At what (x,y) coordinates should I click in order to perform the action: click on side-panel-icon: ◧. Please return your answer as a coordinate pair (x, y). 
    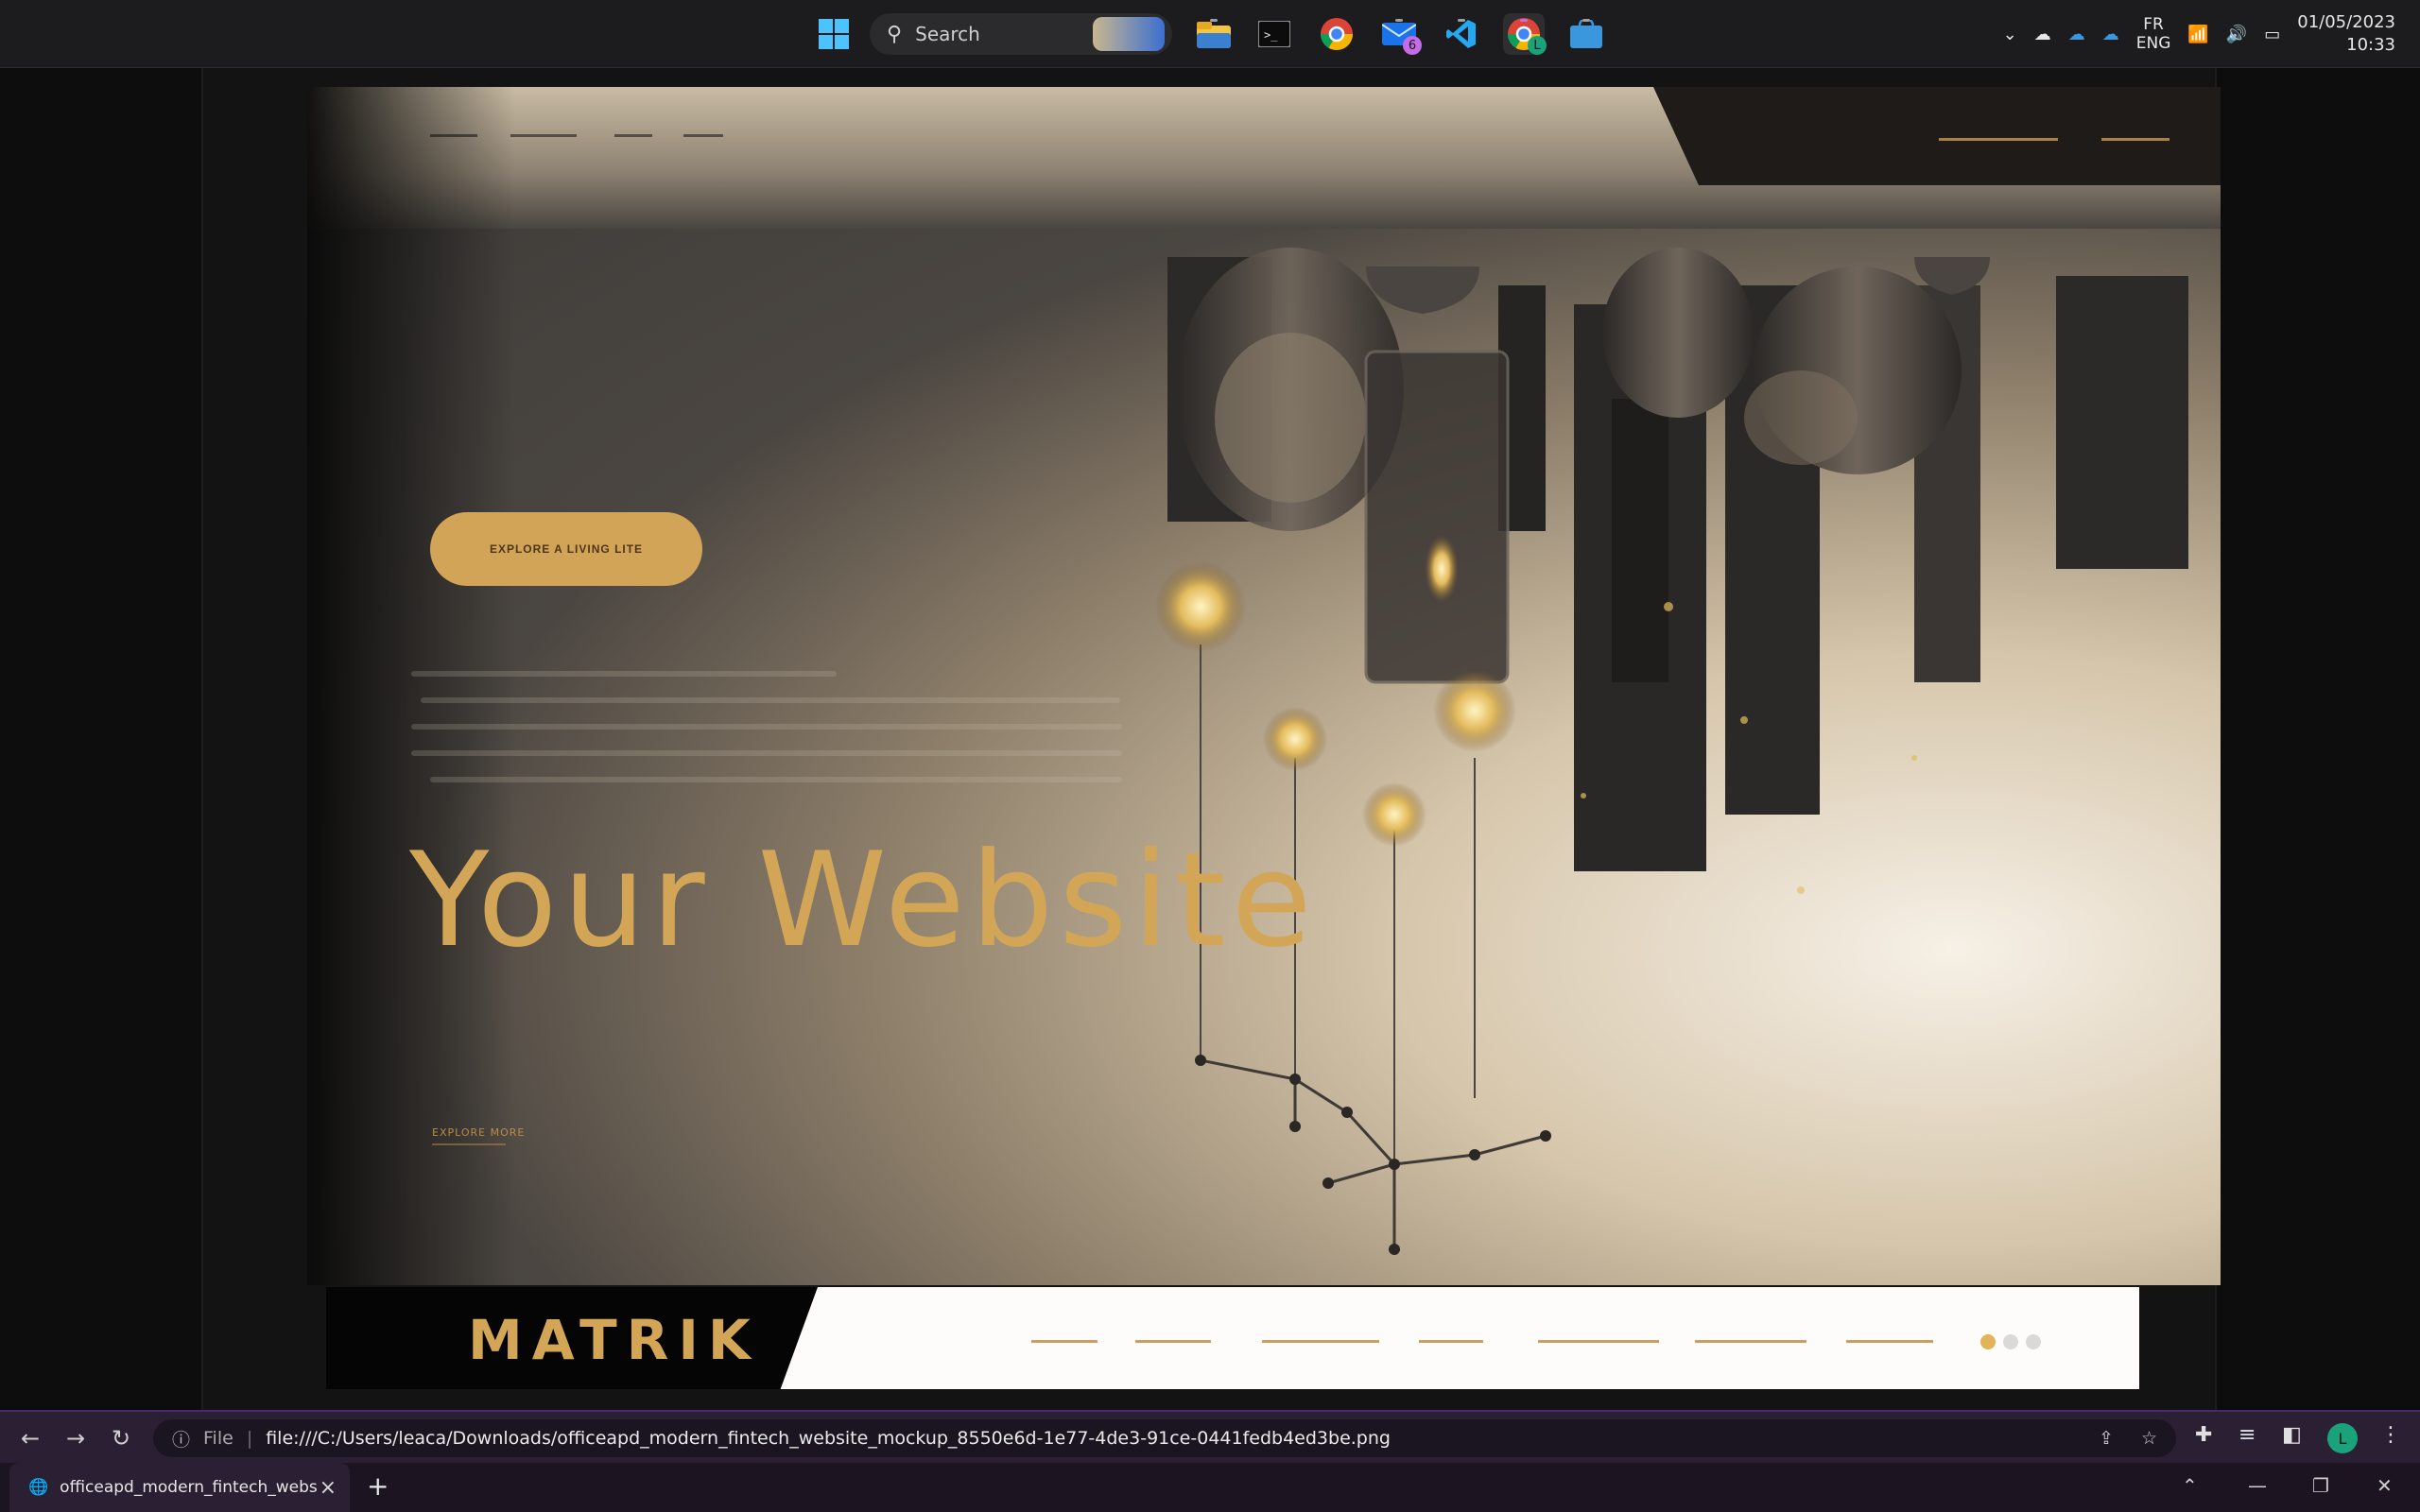
    Looking at the image, I should click on (2292, 1435).